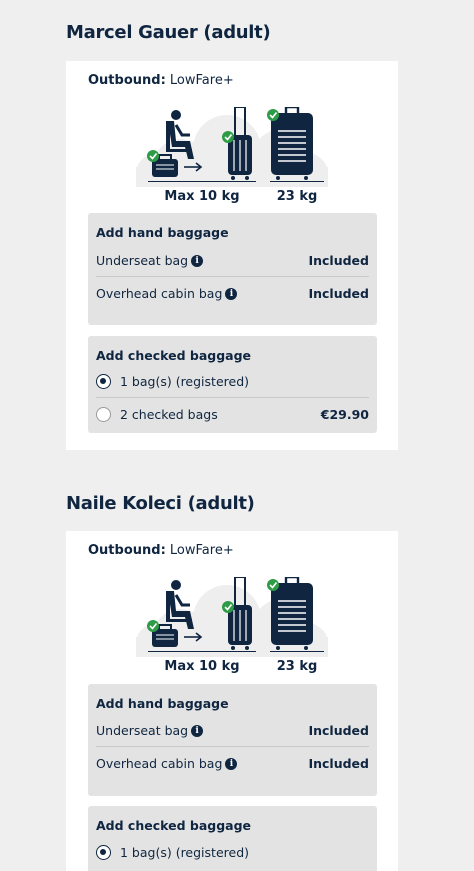 This screenshot has height=871, width=474. I want to click on checked-option-price: €29.90, so click(344, 414).